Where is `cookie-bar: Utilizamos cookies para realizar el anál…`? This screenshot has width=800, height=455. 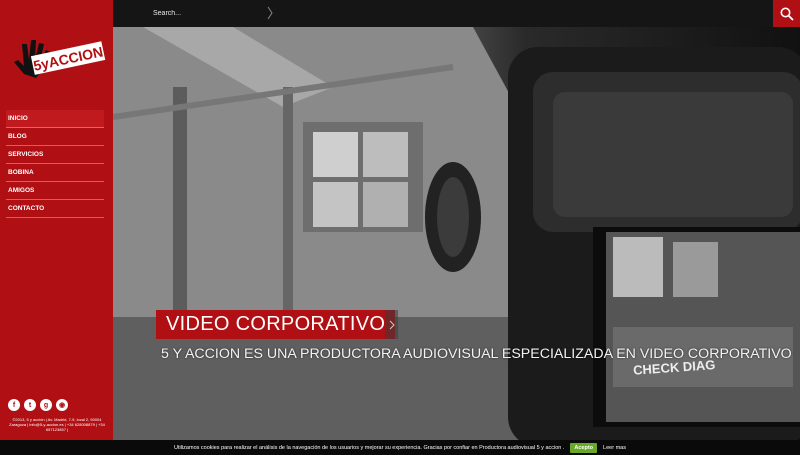
cookie-bar: Utilizamos cookies para realizar el anál… is located at coordinates (400, 447).